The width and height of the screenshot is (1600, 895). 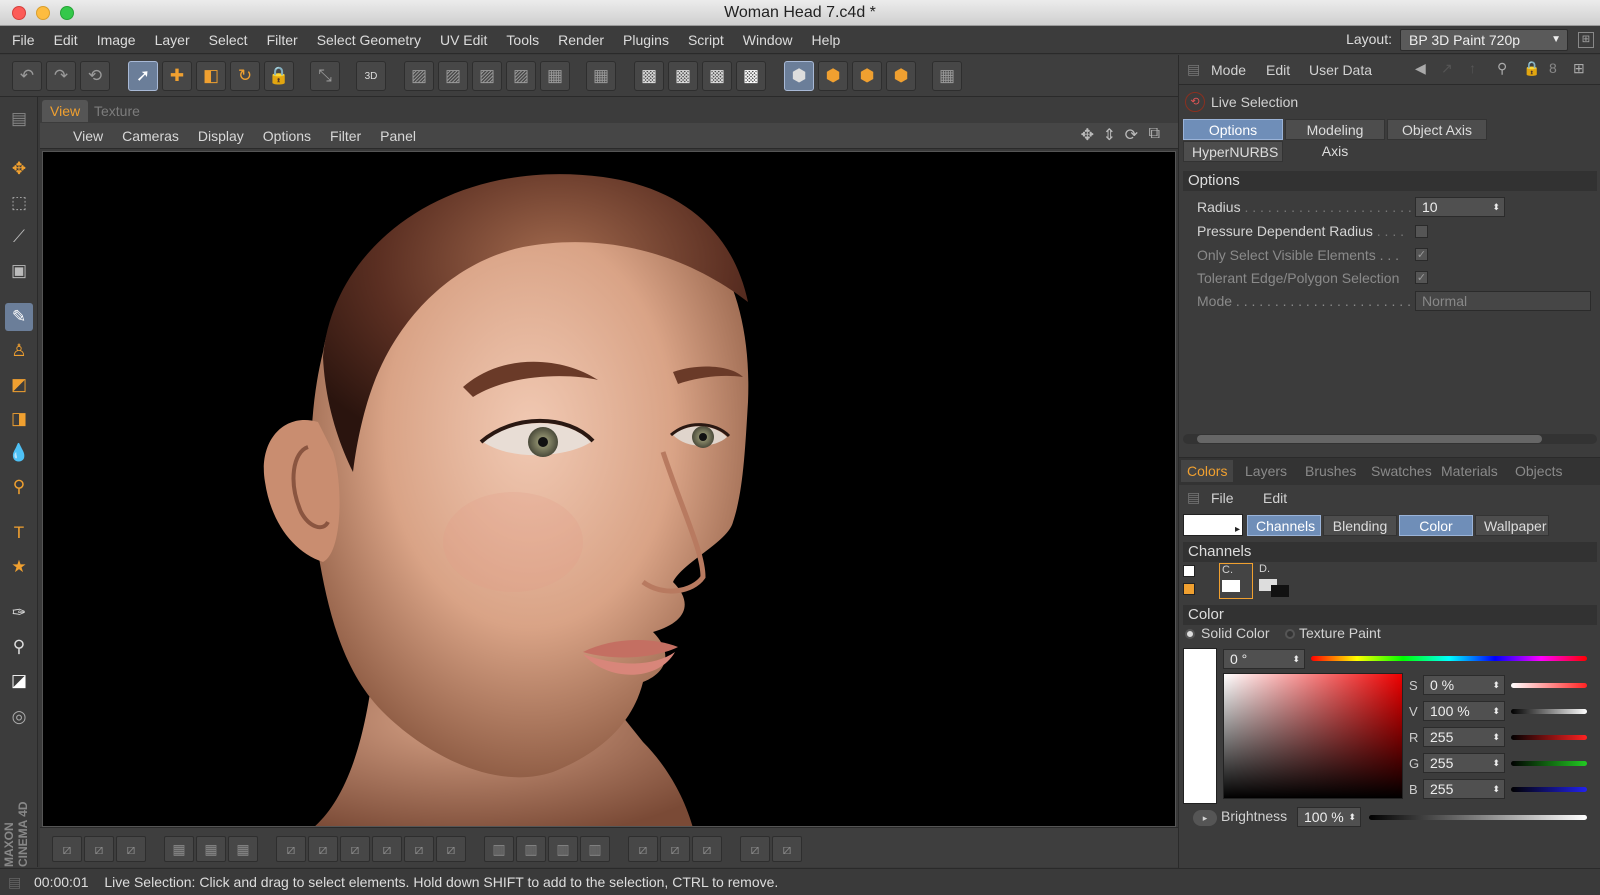 I want to click on menu-edit: Edit, so click(x=66, y=40).